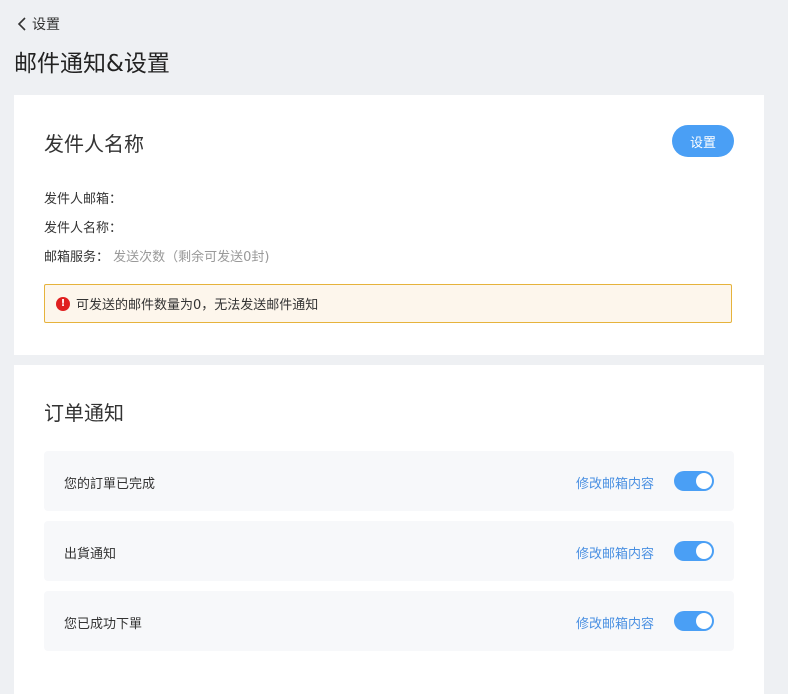 This screenshot has height=694, width=788. I want to click on mail-service-row: 邮箱服务： 发送次数（剩余可发送0封), so click(157, 255).